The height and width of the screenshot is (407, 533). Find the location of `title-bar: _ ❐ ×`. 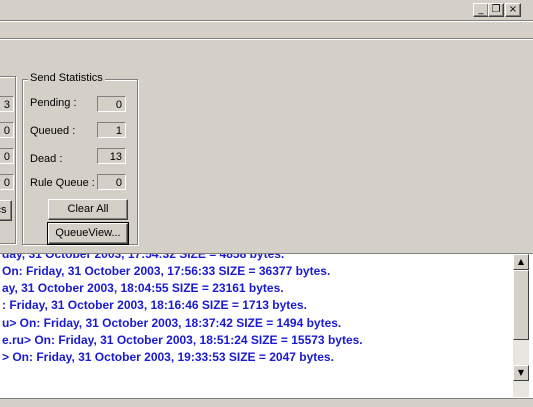

title-bar: _ ❐ × is located at coordinates (266, 10).